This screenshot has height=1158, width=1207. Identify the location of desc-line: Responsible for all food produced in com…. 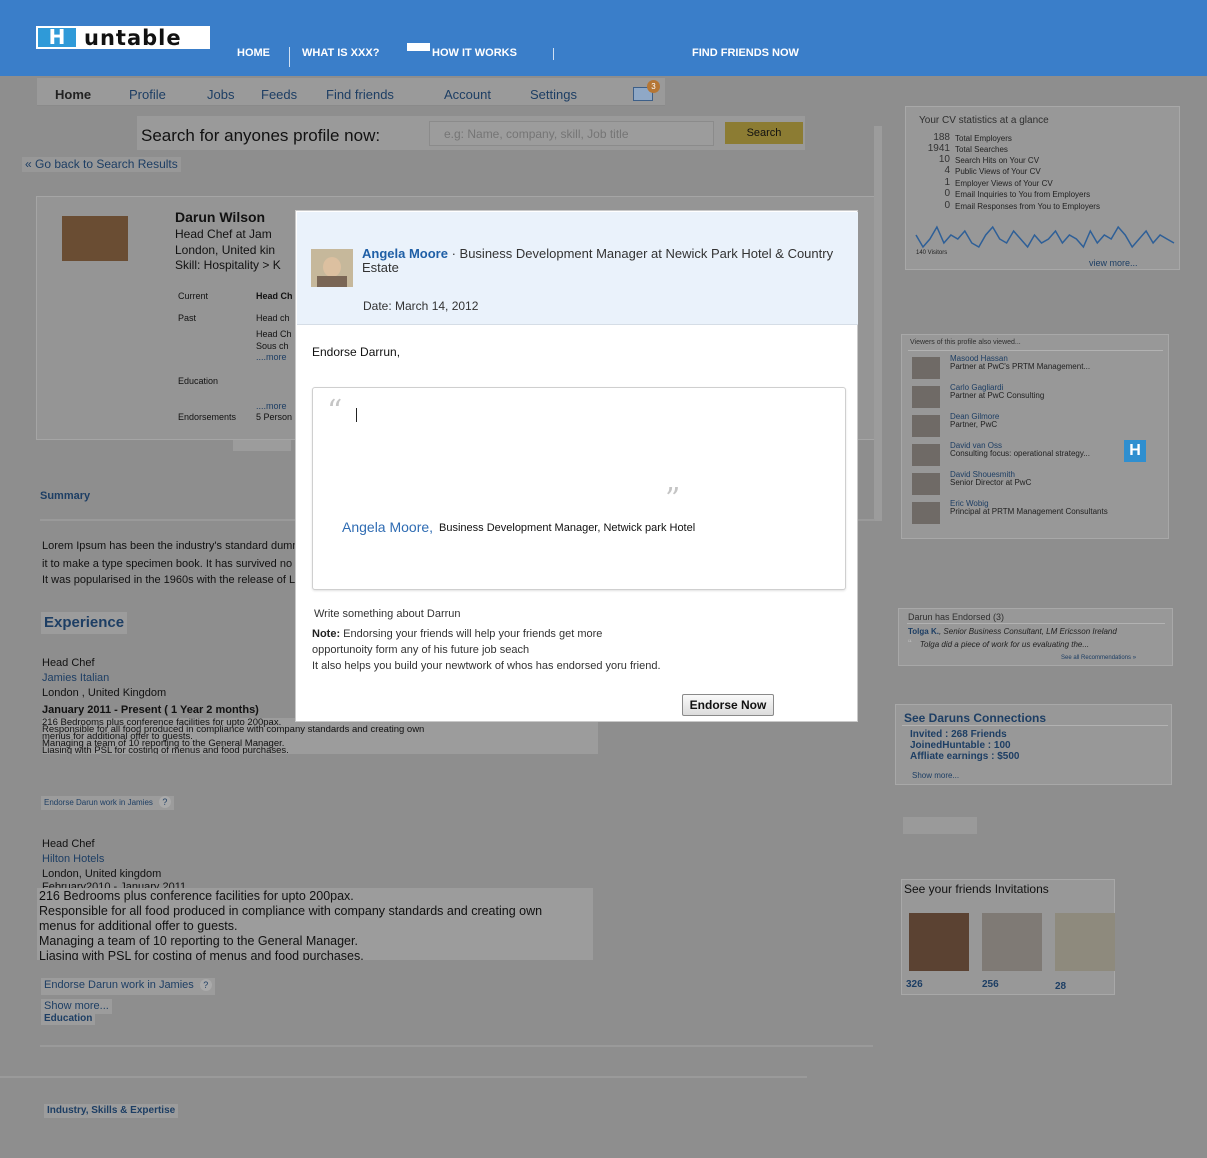
(291, 911).